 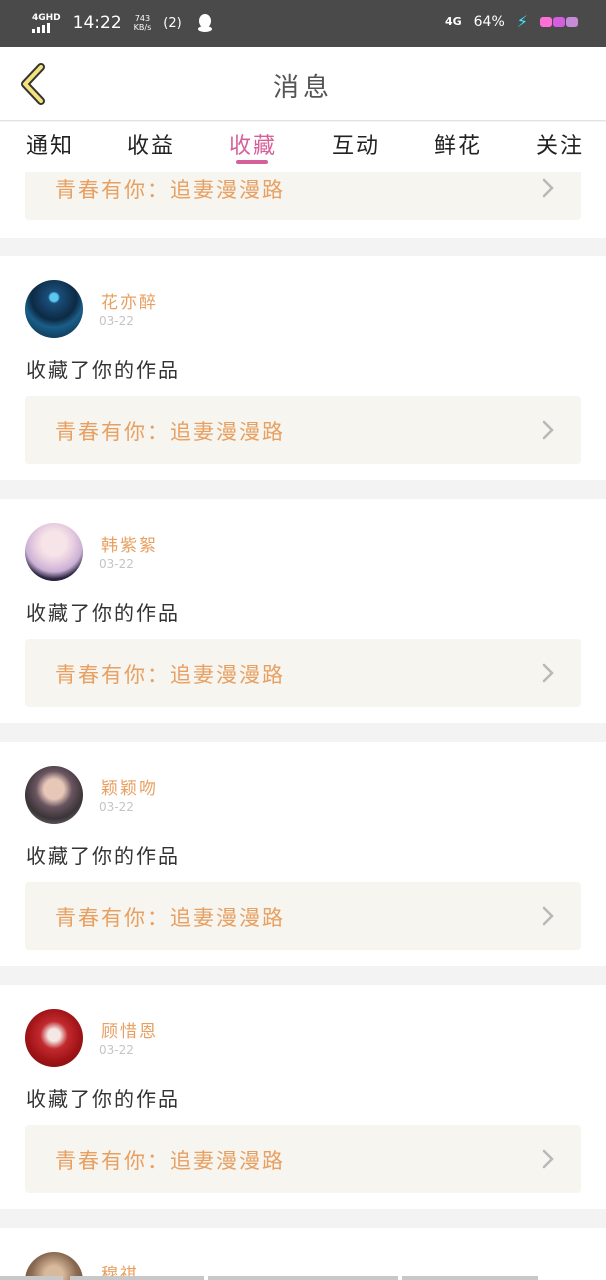 I want to click on signal-bars-icon, so click(x=41, y=28).